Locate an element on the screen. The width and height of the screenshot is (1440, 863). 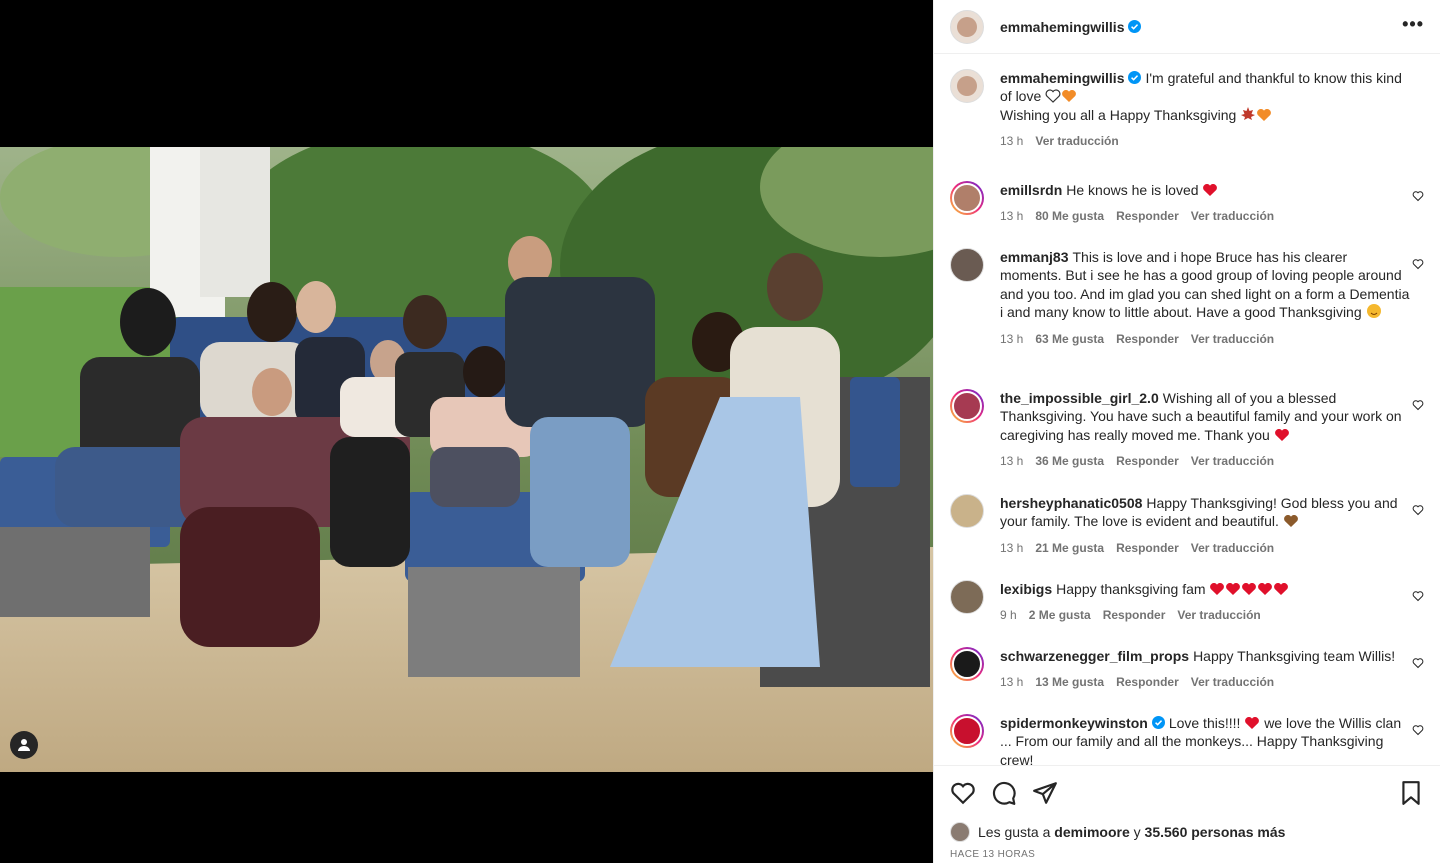
caption-meta: 13 h Ver traducción is located at coordinates (1205, 141).